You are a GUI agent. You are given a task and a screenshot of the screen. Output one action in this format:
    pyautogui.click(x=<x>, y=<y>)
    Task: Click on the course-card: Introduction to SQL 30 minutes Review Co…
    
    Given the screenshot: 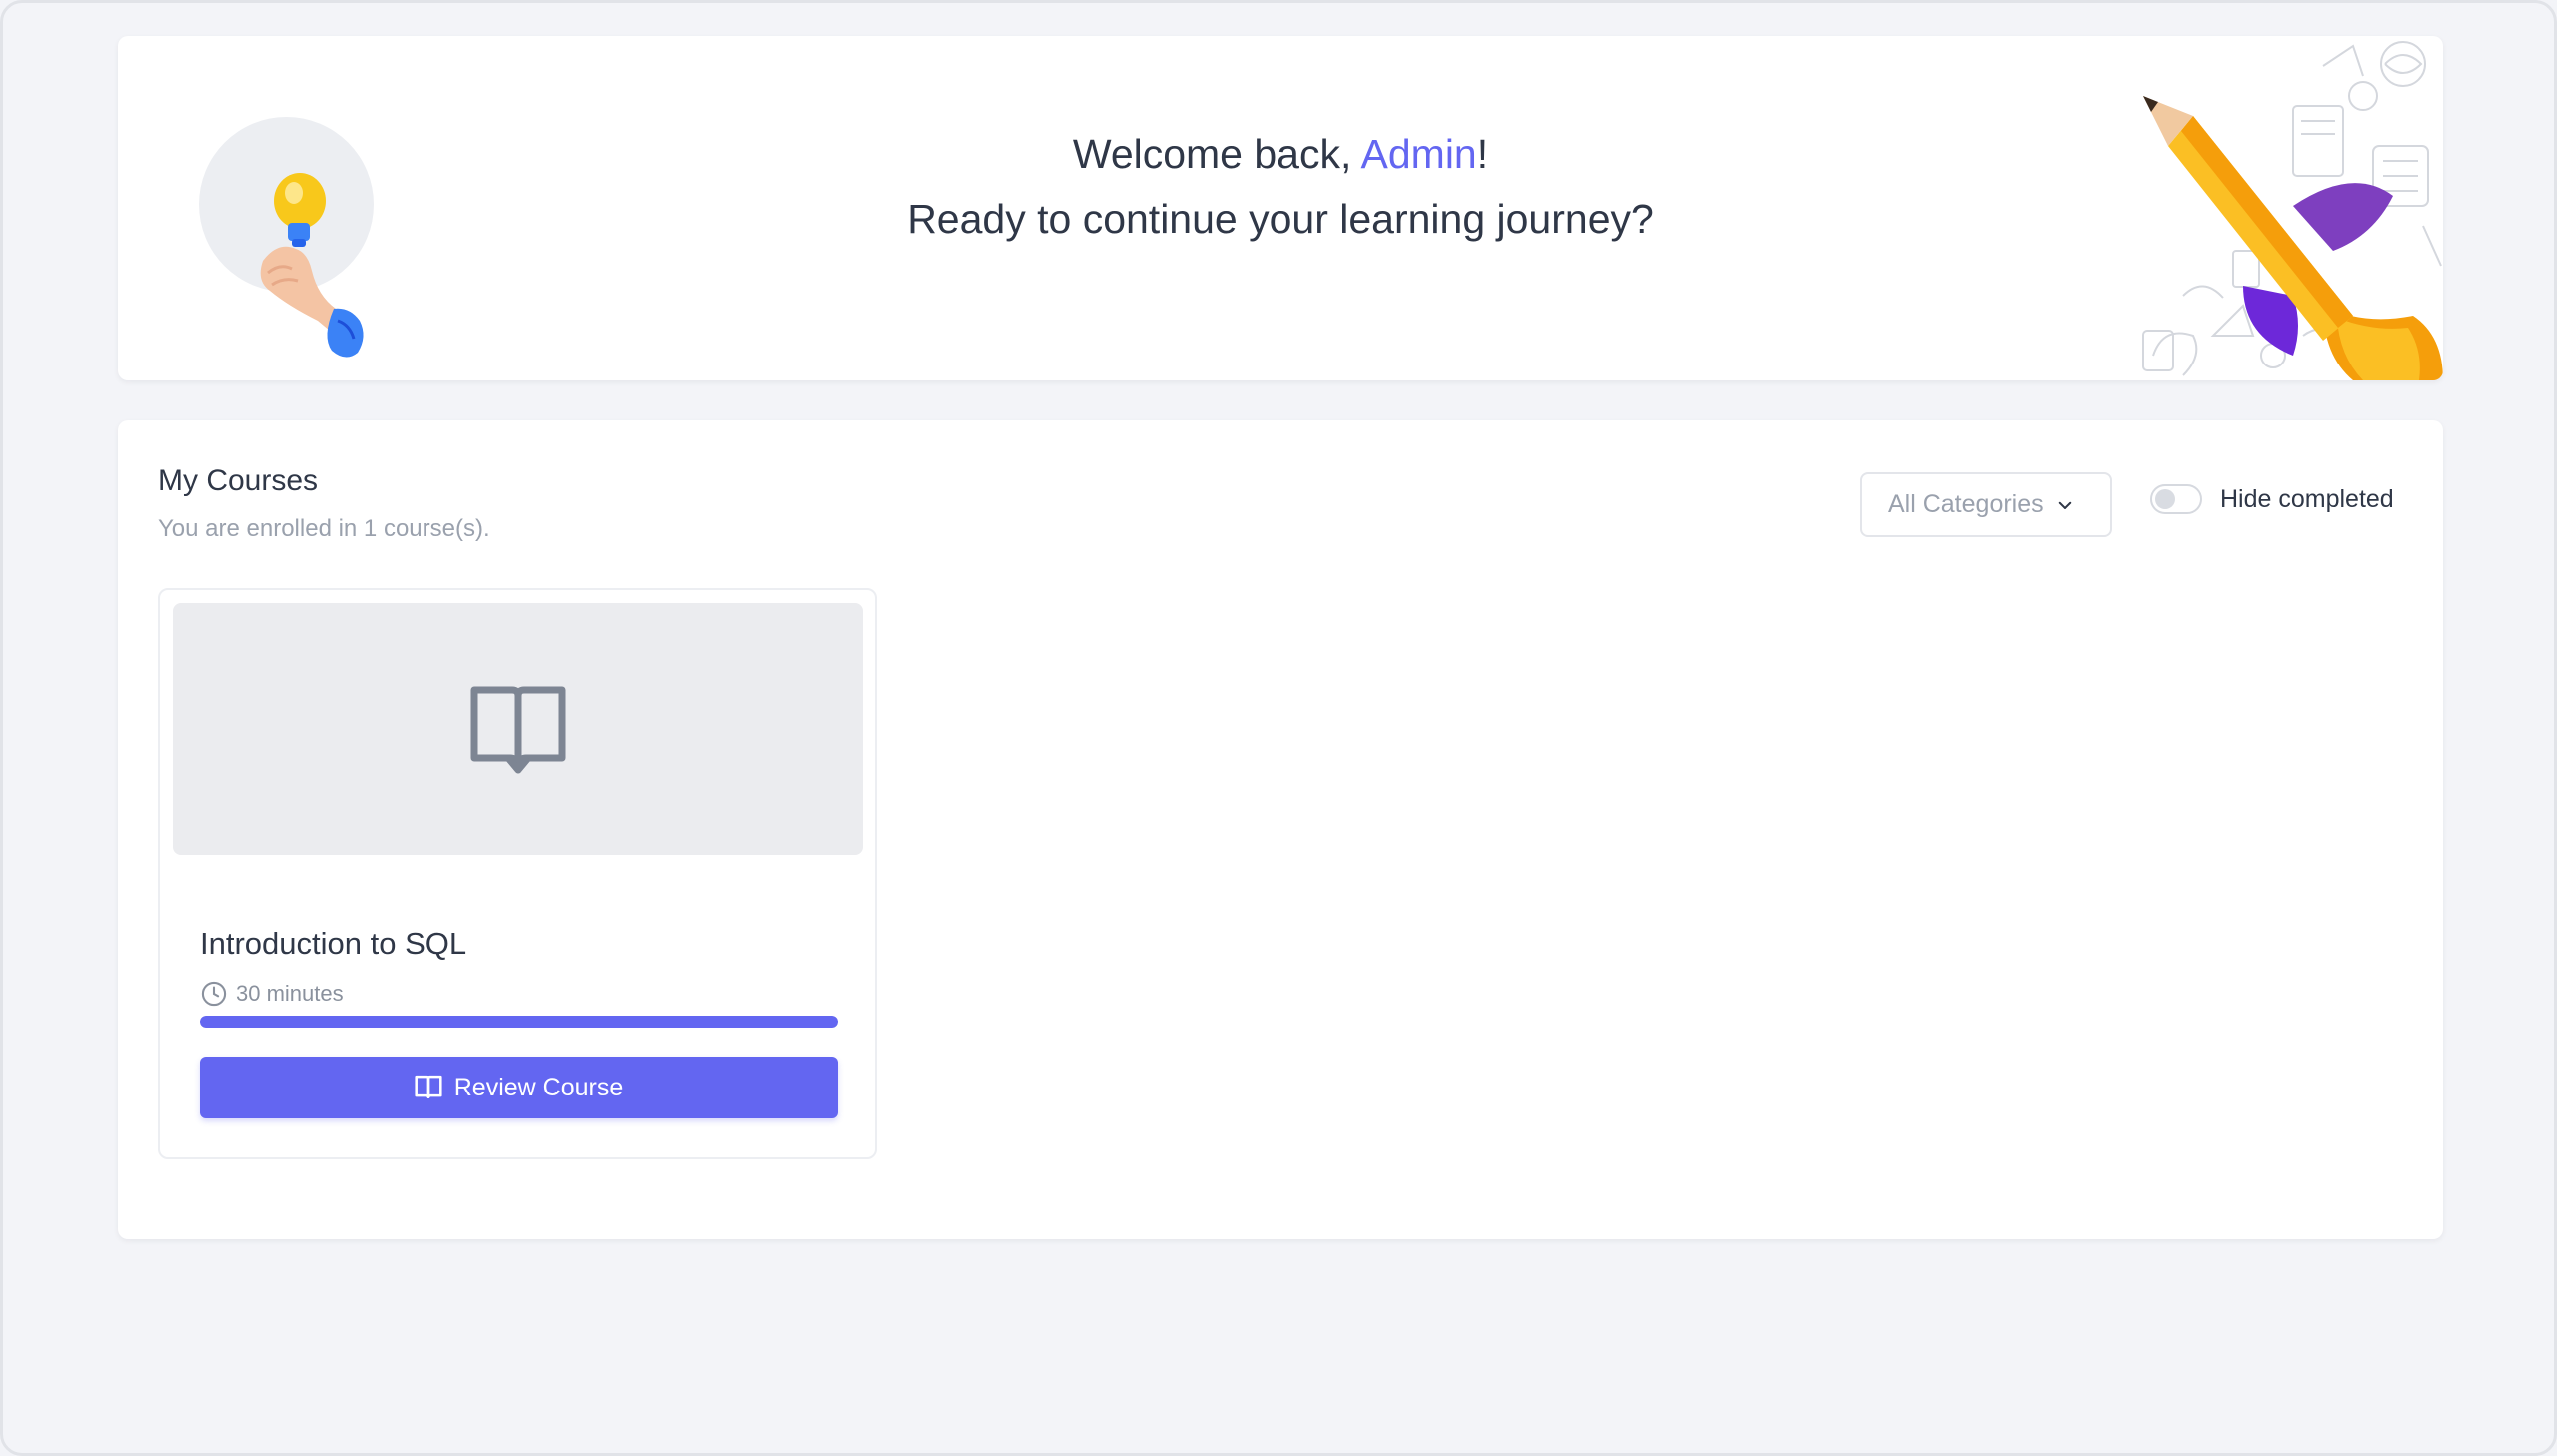 What is the action you would take?
    pyautogui.click(x=517, y=874)
    